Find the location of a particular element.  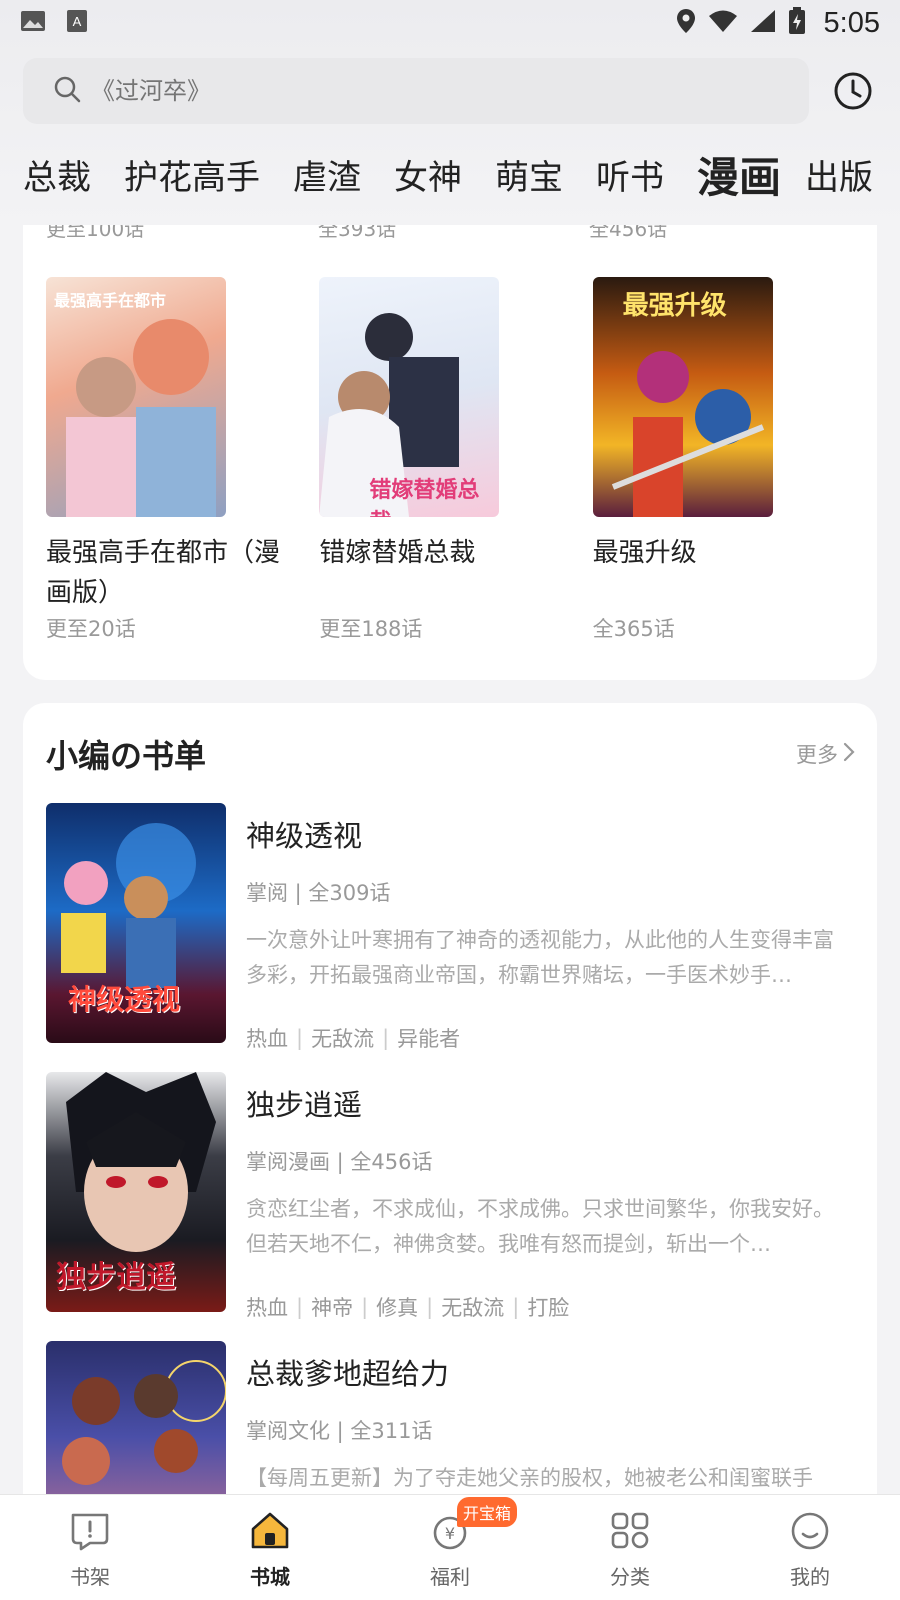

nav-welfare: ¥ 开宝箱 福利 is located at coordinates (450, 1547).